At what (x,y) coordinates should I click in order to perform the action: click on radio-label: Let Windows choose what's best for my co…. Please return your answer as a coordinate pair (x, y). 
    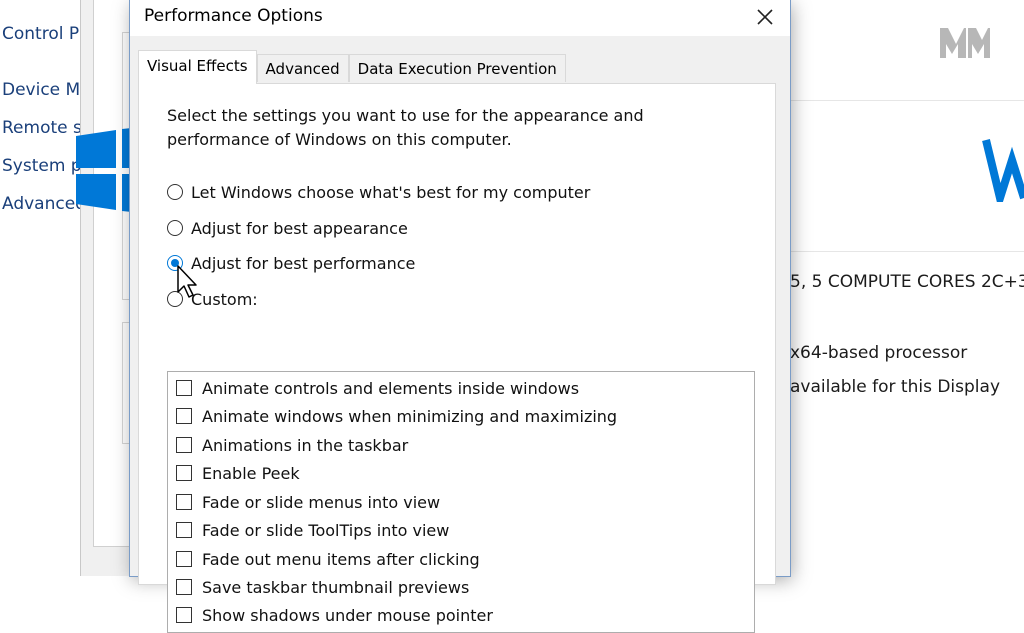
    Looking at the image, I should click on (391, 192).